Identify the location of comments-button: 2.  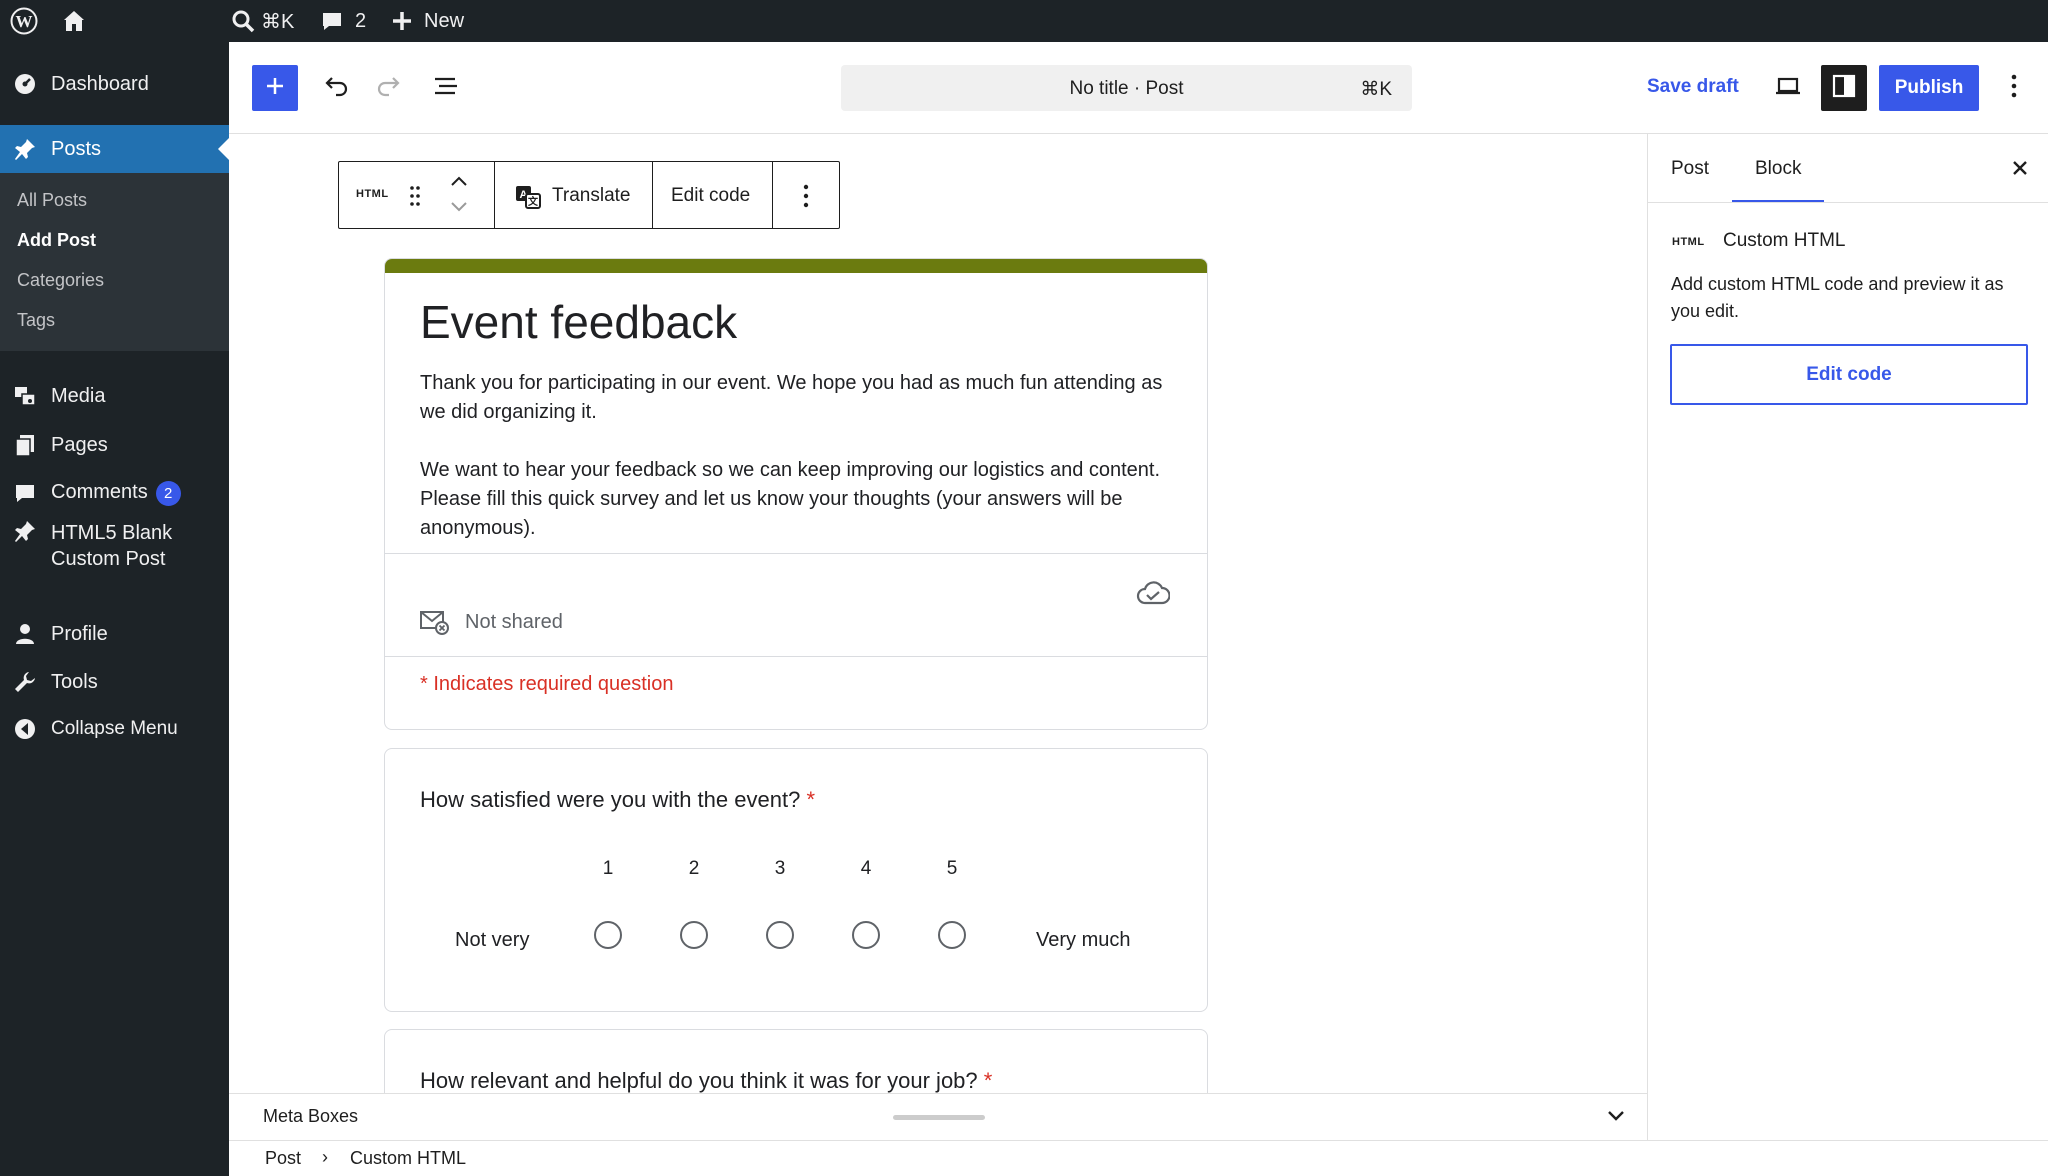
(343, 21).